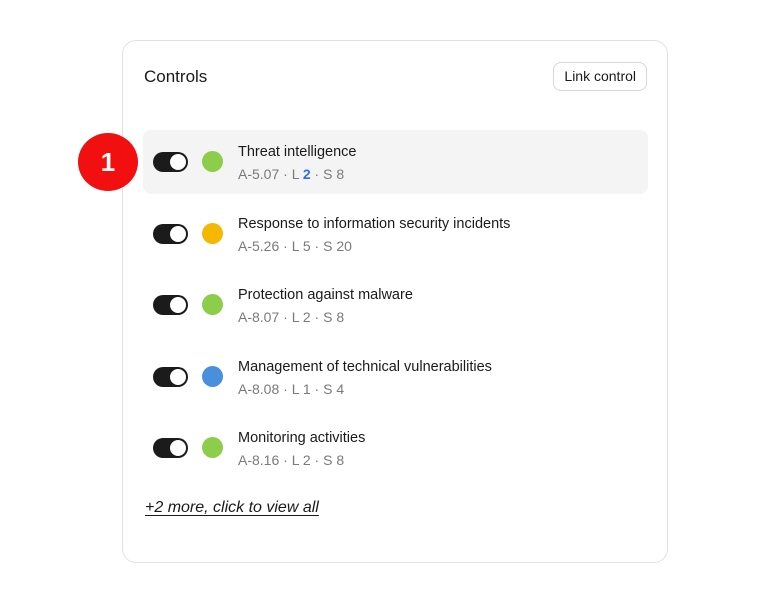 Image resolution: width=780 pixels, height=600 pixels. I want to click on control-meta: A-5.26 · L 5 · S 20, so click(295, 246).